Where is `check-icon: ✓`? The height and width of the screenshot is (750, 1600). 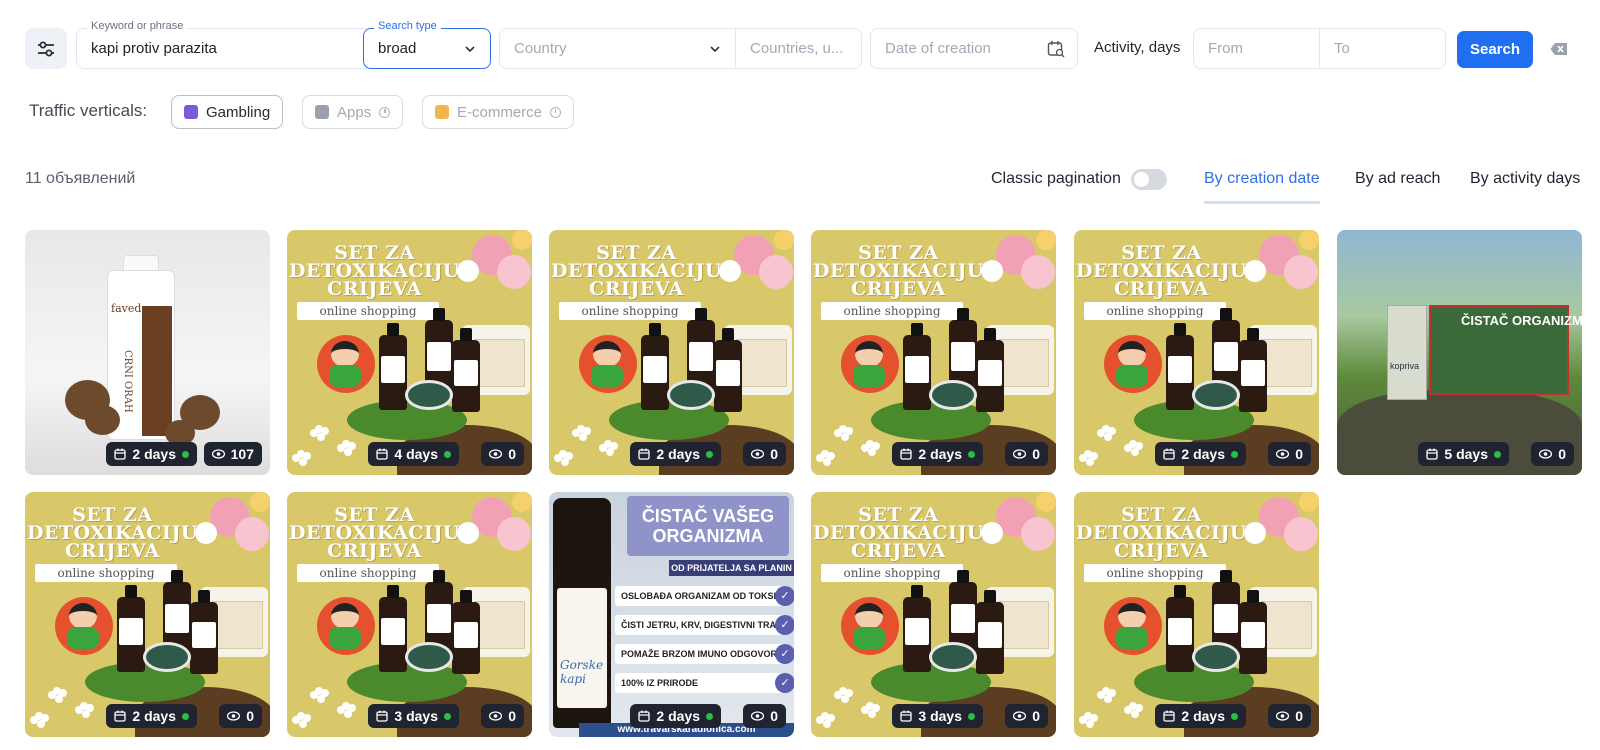
check-icon: ✓ is located at coordinates (784, 596).